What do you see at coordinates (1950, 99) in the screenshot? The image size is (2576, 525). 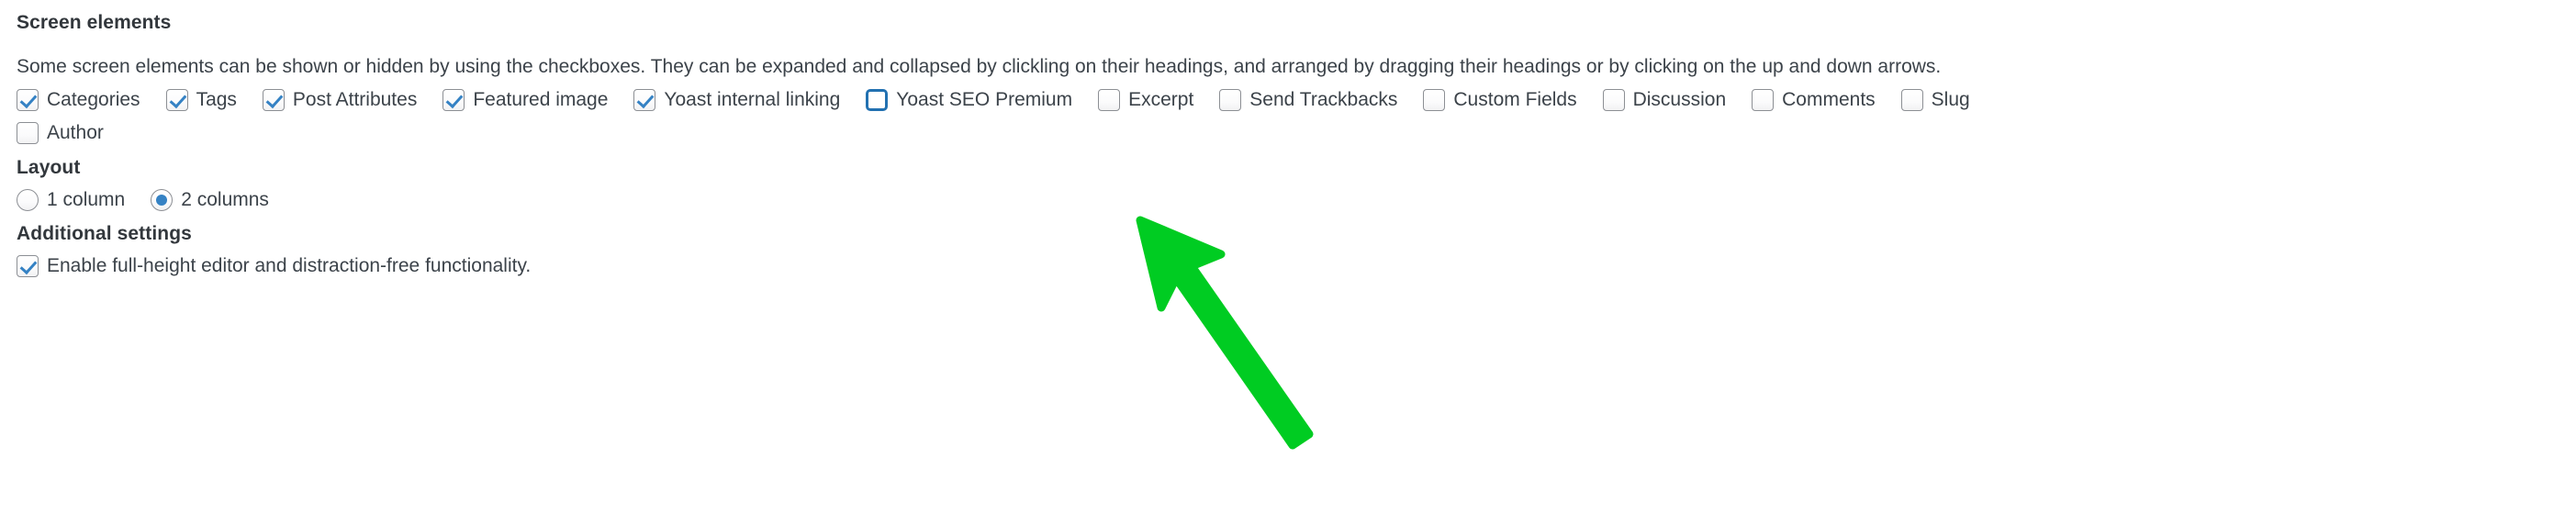 I see `option-label-slug: Slug` at bounding box center [1950, 99].